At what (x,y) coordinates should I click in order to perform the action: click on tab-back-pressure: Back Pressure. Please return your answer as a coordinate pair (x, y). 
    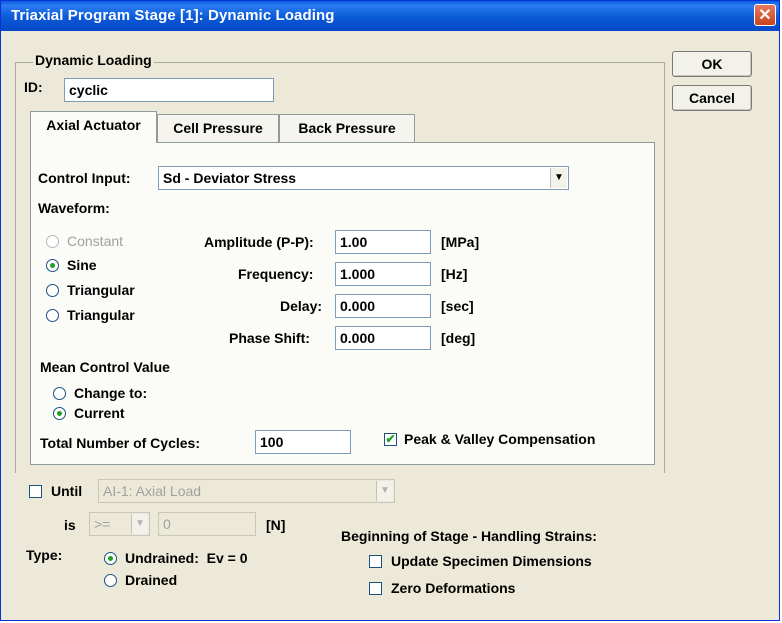
    Looking at the image, I should click on (347, 128).